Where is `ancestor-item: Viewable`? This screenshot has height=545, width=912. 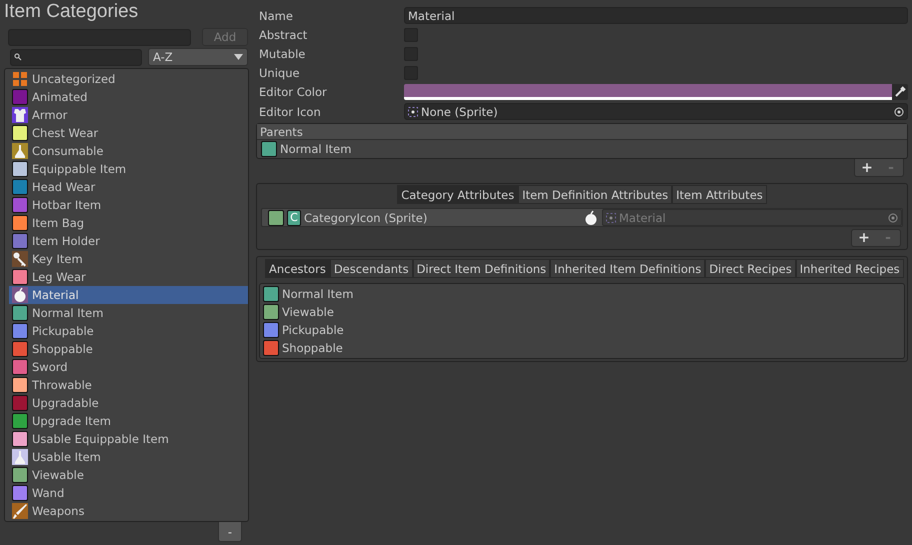 ancestor-item: Viewable is located at coordinates (582, 312).